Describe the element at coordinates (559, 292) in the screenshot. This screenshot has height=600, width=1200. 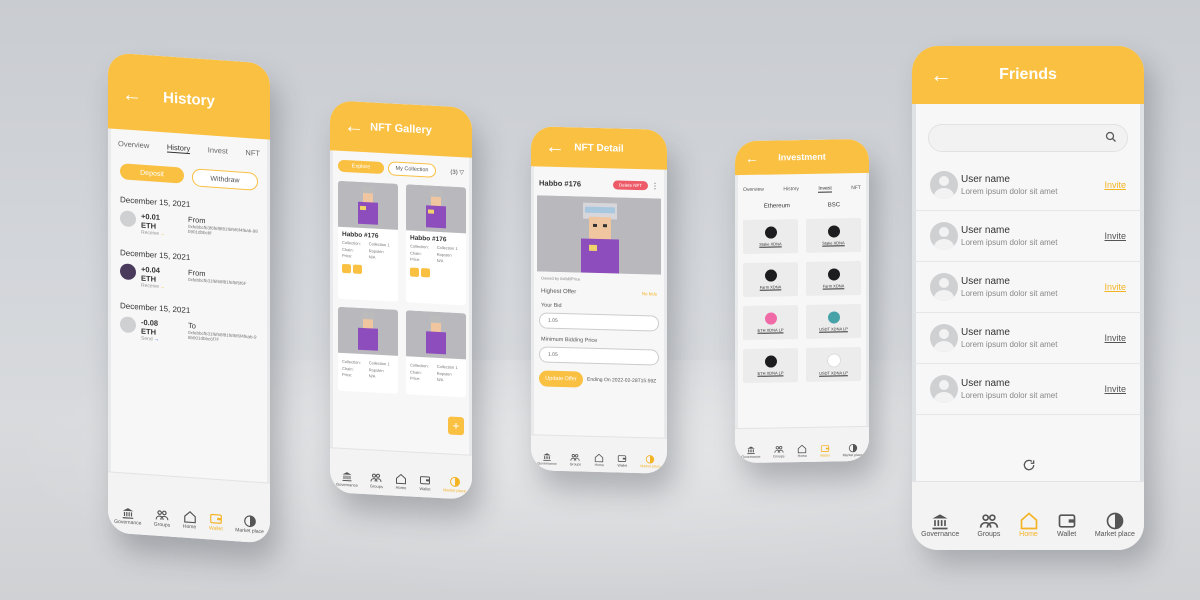
I see `highest-offer-label: Highest Offer` at that location.